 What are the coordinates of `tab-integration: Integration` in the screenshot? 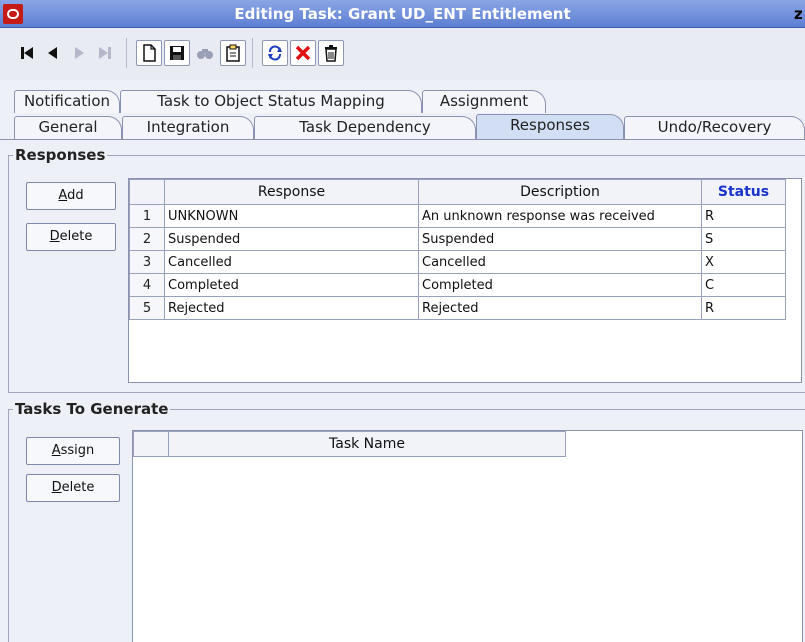 It's located at (188, 127).